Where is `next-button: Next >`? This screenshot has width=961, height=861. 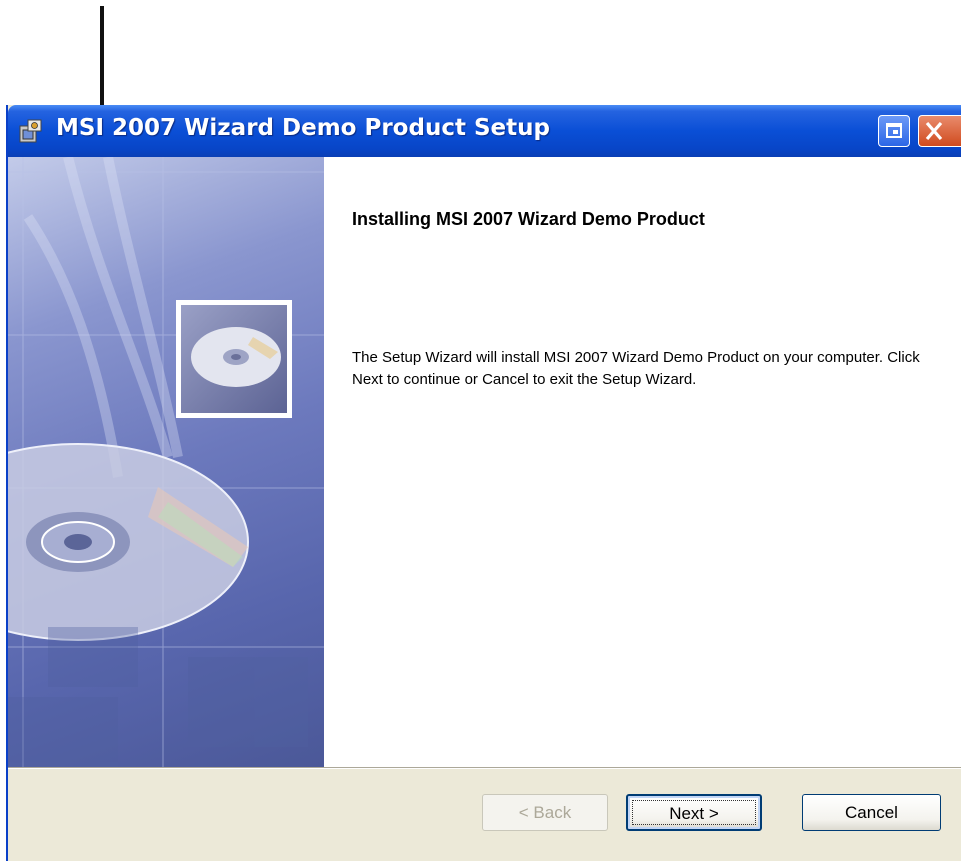
next-button: Next > is located at coordinates (694, 812).